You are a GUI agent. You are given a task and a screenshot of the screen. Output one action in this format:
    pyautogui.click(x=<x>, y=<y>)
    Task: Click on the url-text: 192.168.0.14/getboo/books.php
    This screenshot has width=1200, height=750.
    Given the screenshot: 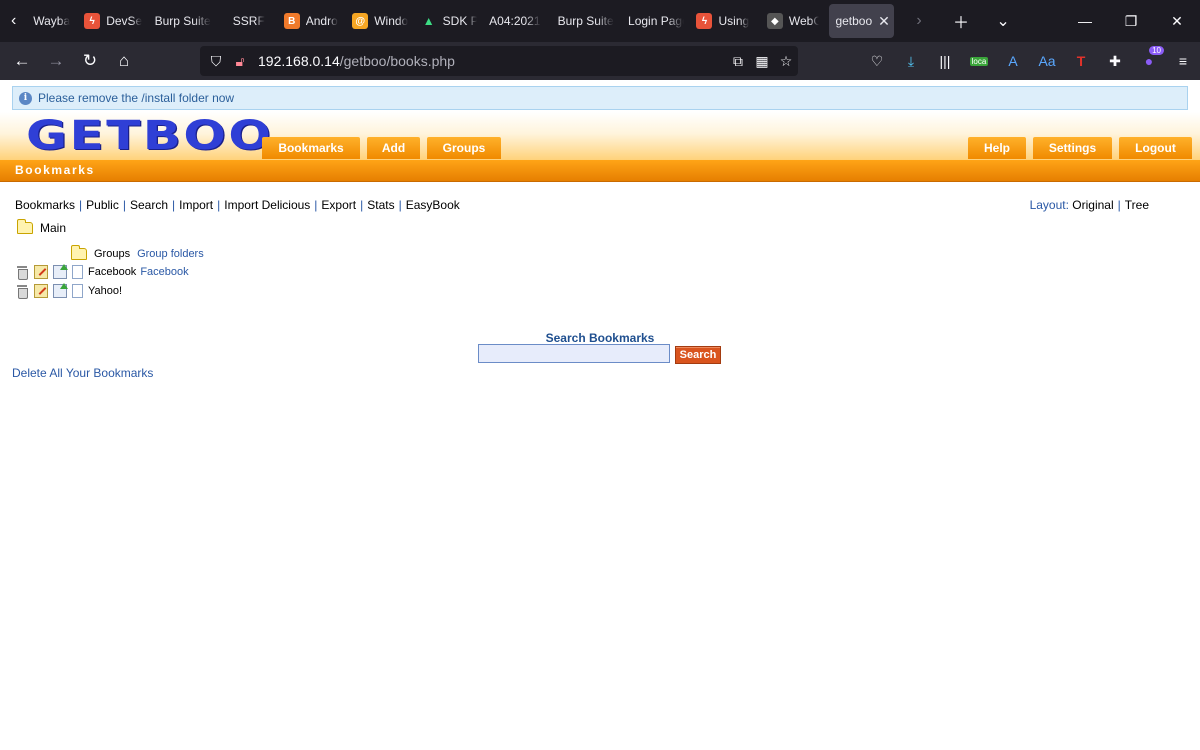 What is the action you would take?
    pyautogui.click(x=356, y=61)
    